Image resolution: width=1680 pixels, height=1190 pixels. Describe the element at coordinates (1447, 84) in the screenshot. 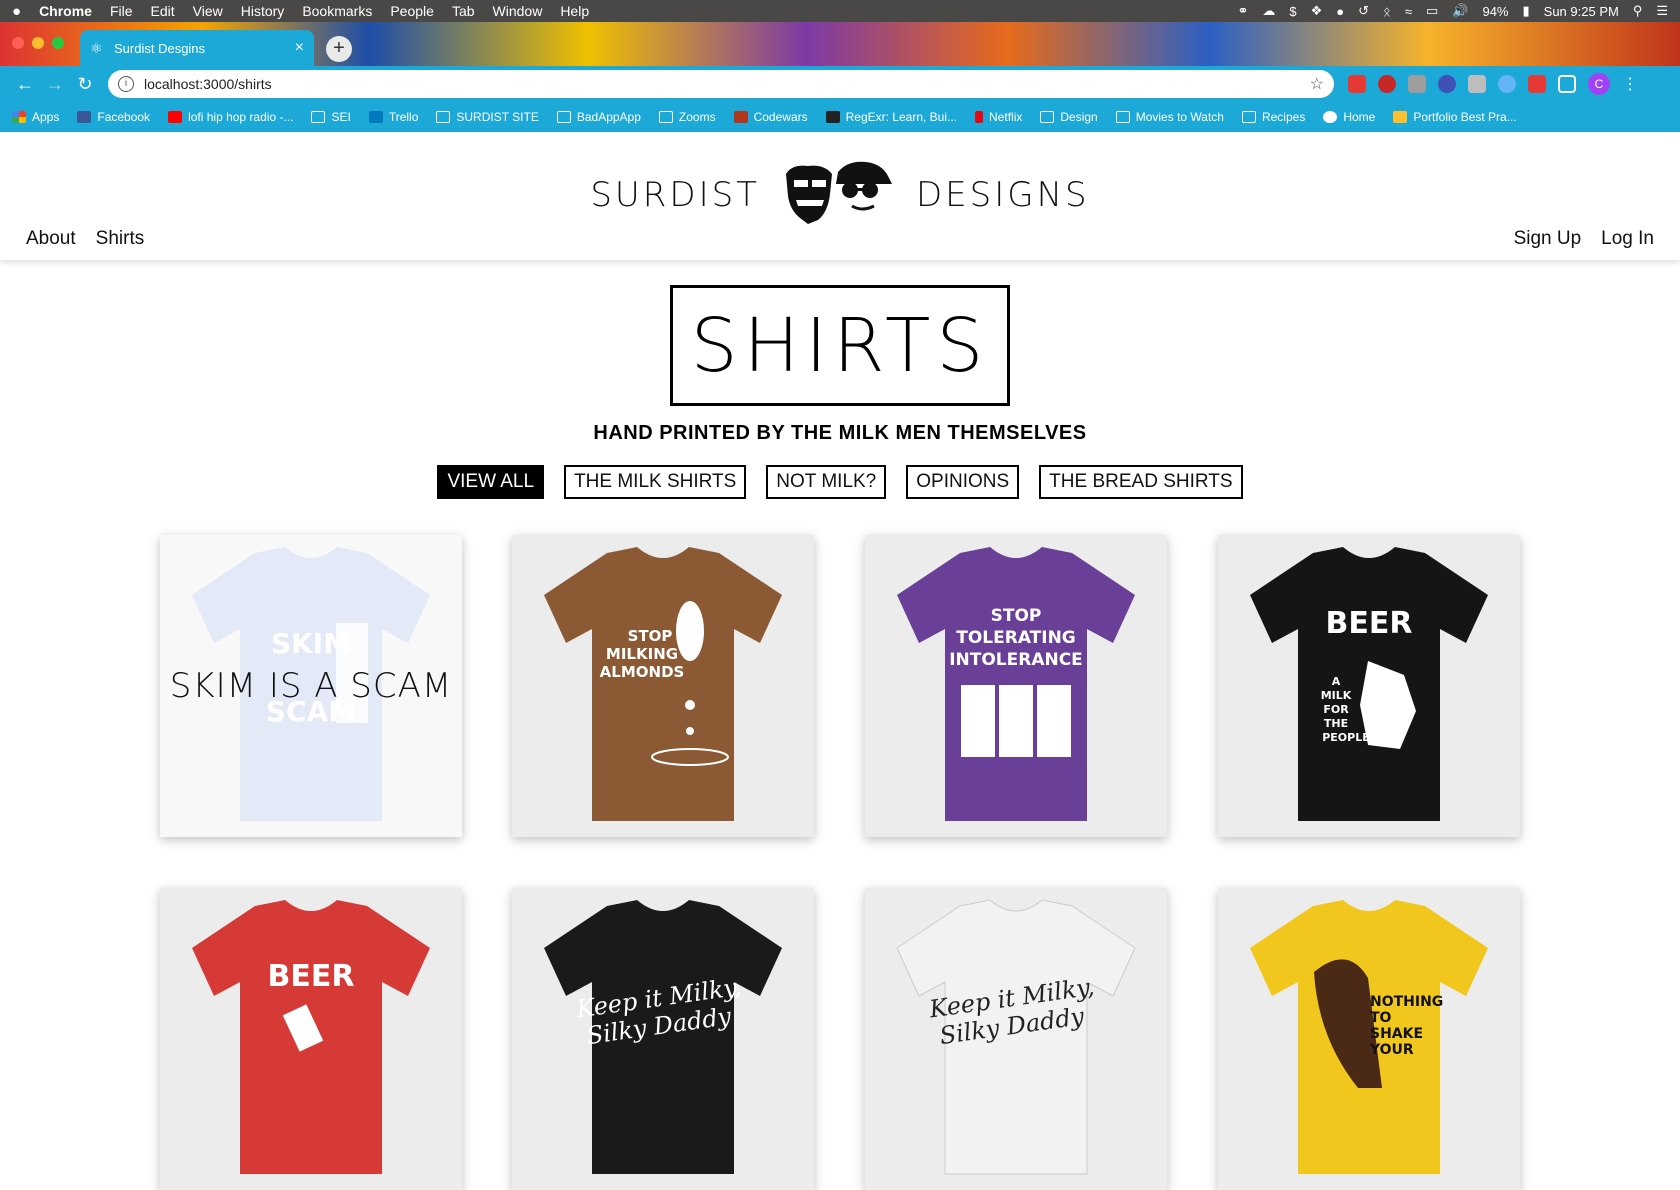

I see `extension-blue-icon` at that location.